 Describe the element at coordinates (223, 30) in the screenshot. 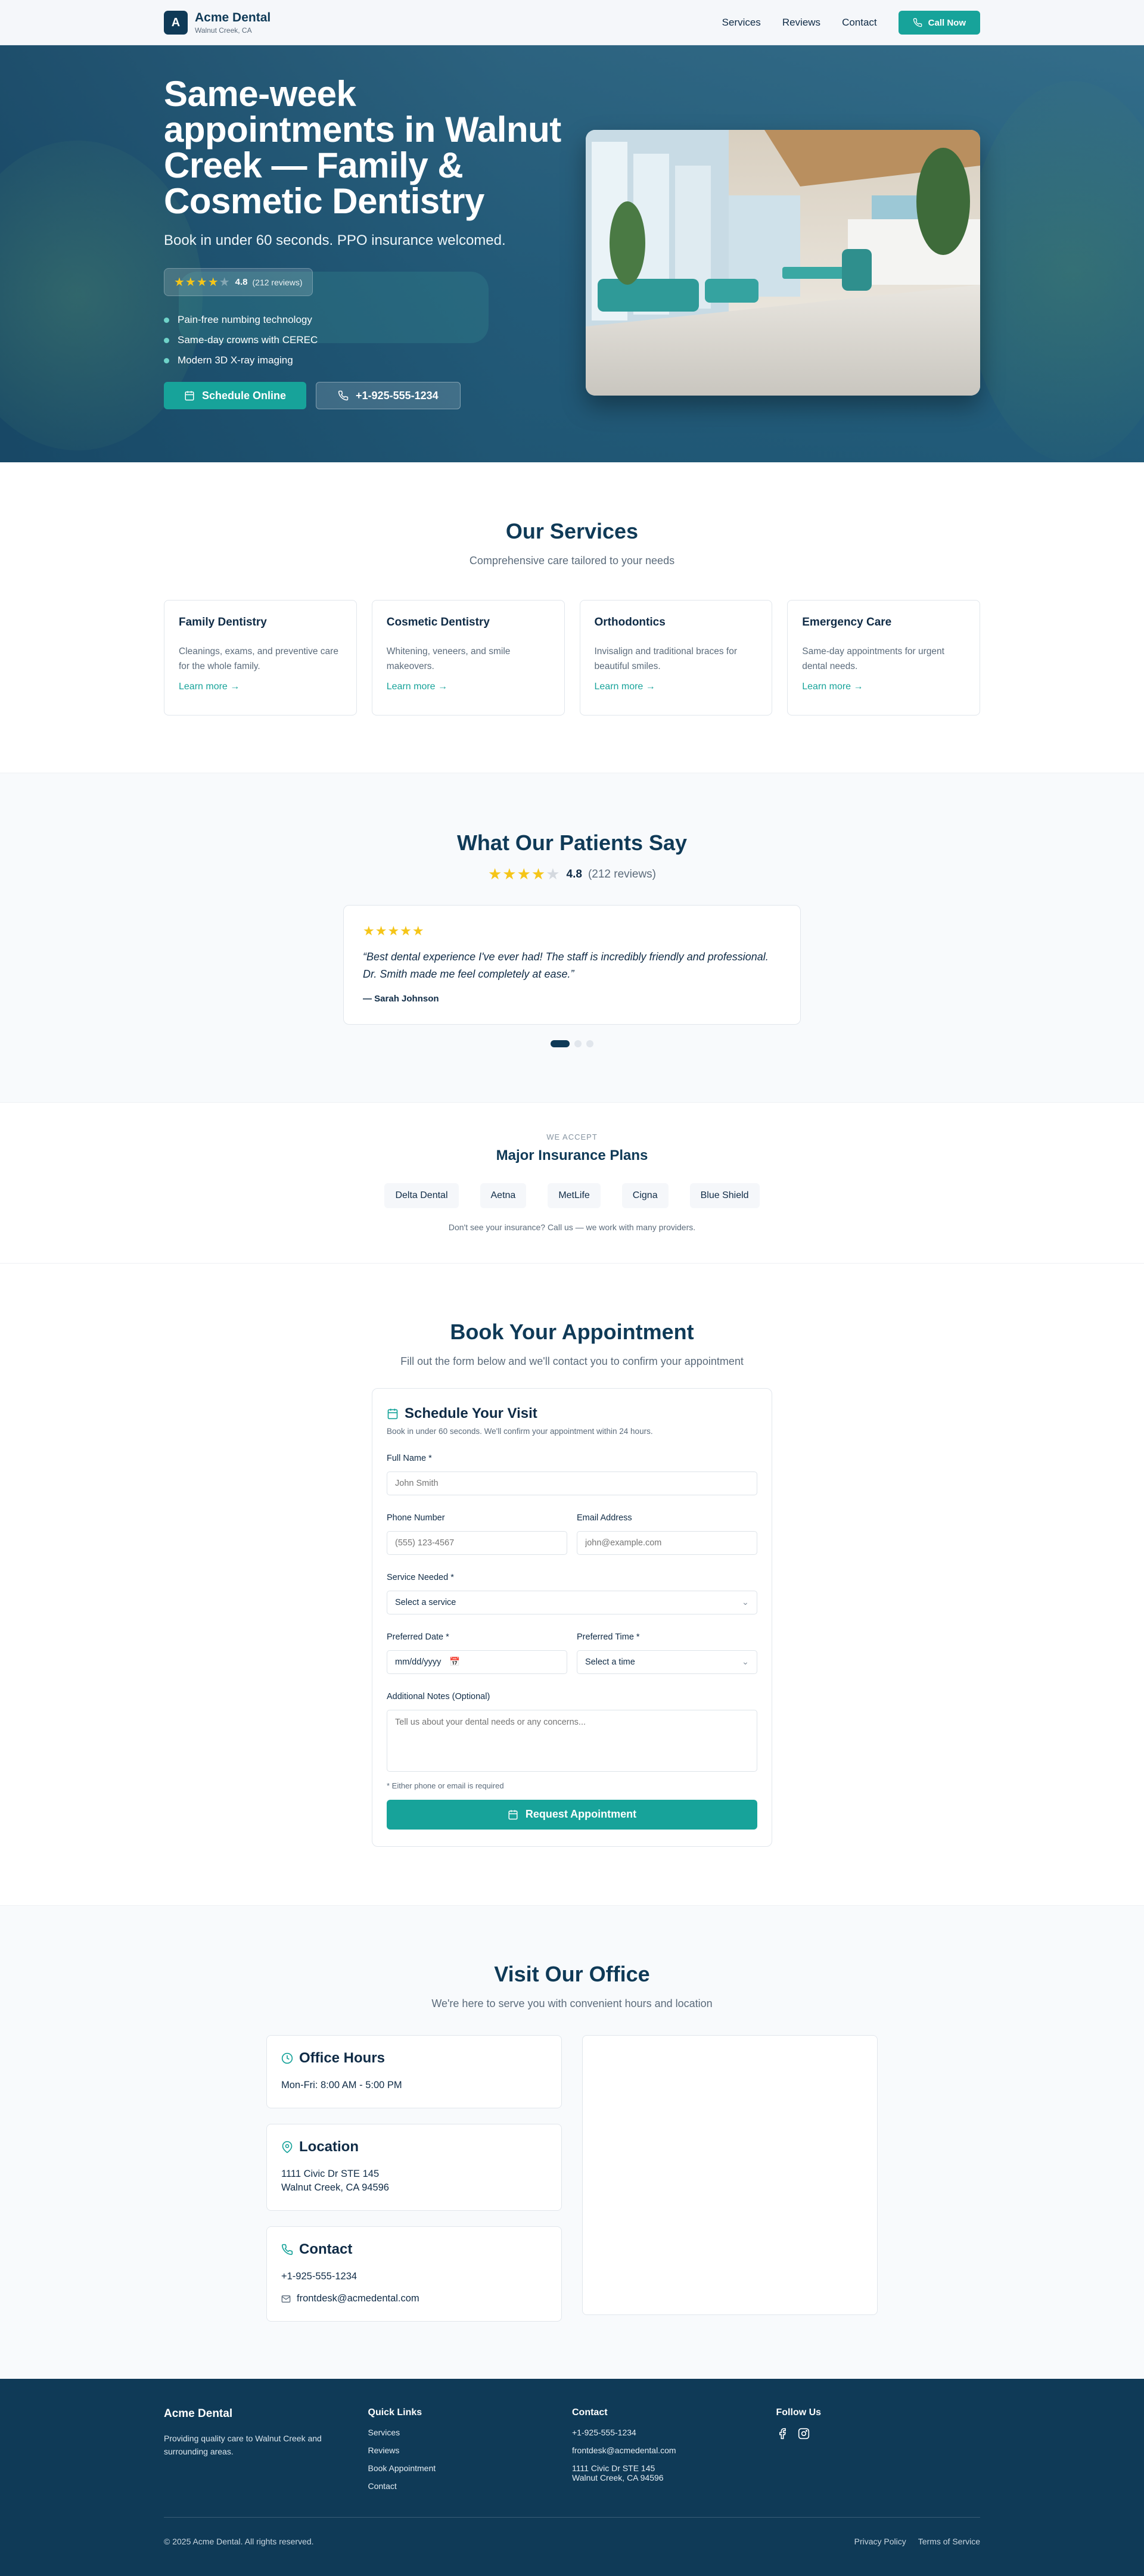

I see `brand-location: Walnut Creek, CA` at that location.